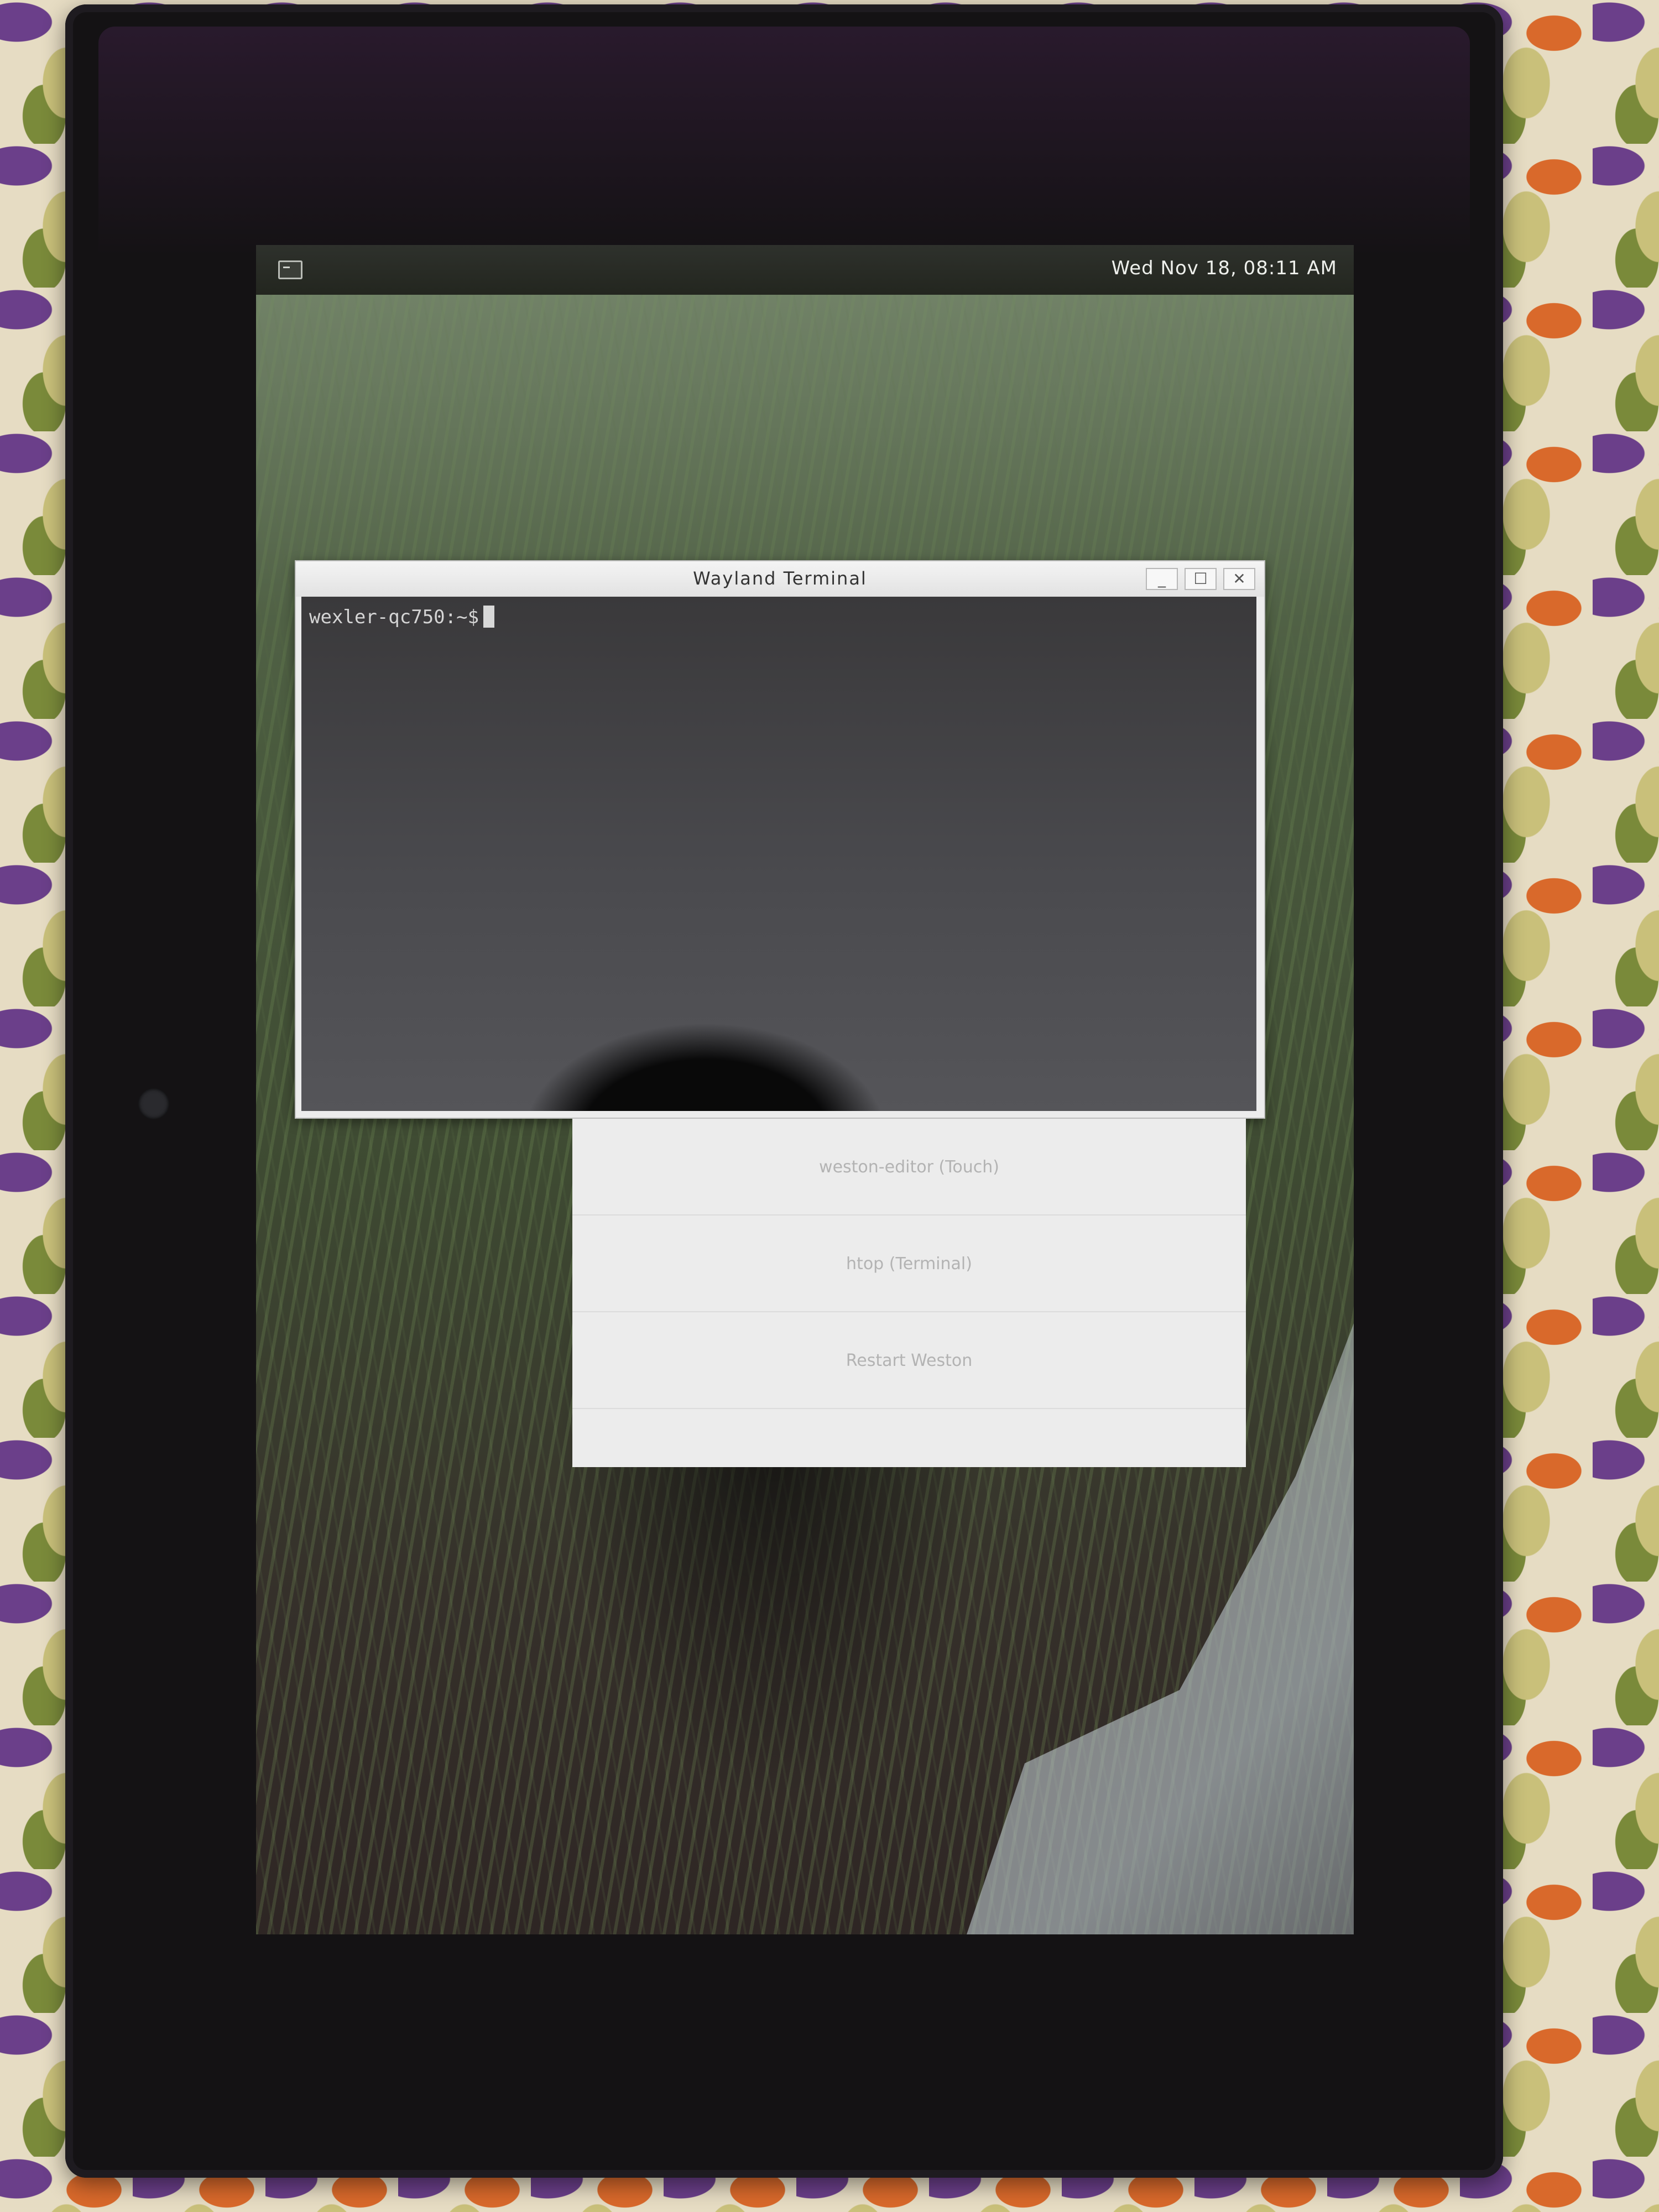  I want to click on minimize-button: _, so click(1162, 579).